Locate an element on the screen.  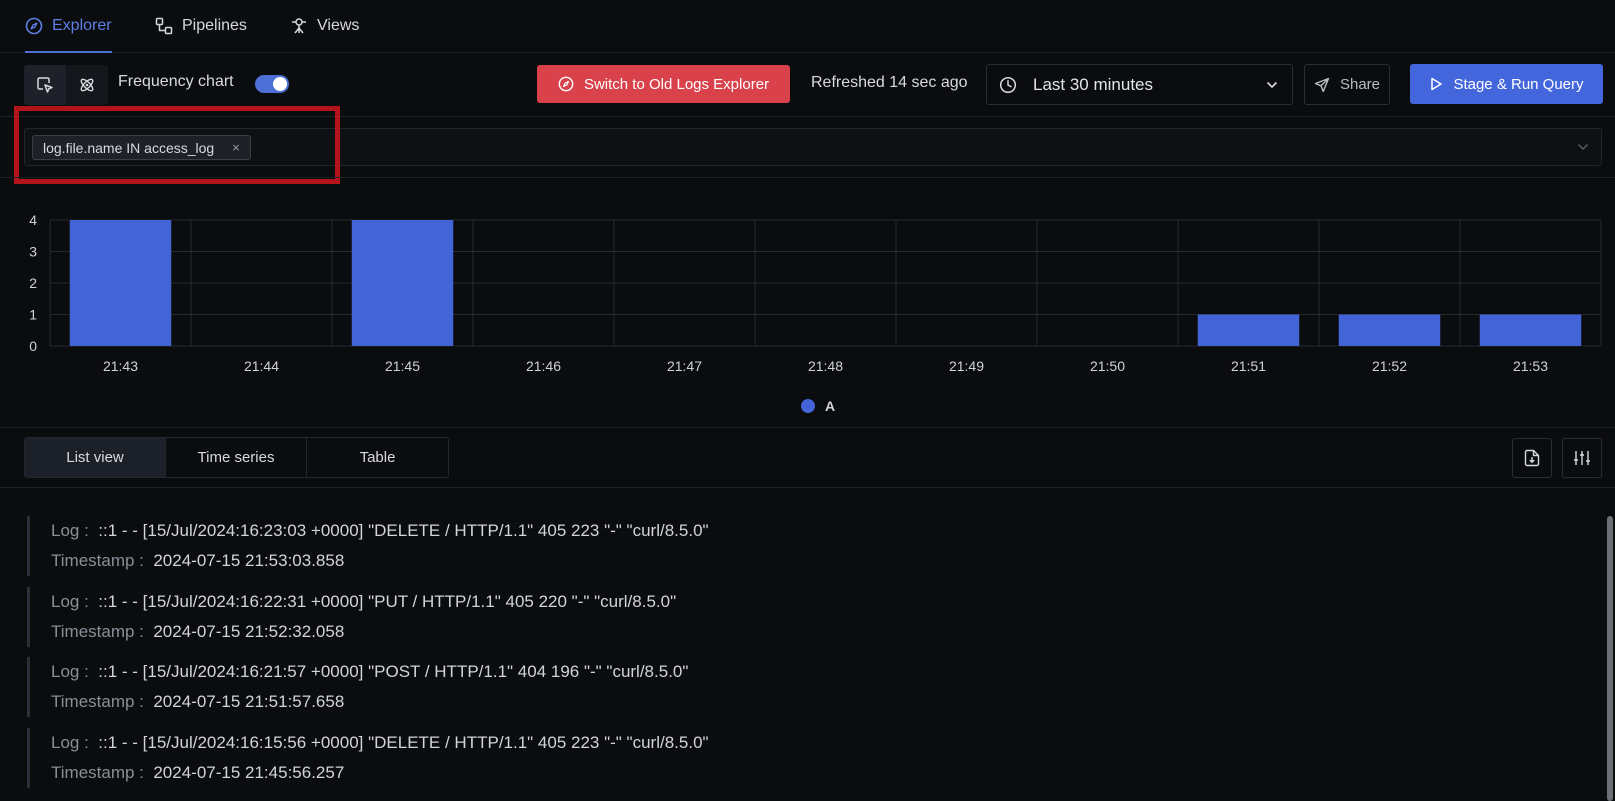
log-timestamp: 2024-07-15 21:52:32.058 is located at coordinates (249, 631).